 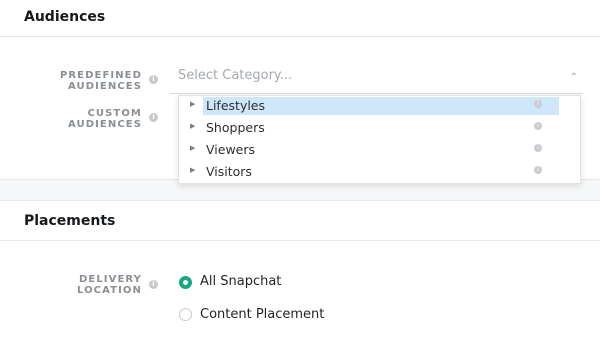 I want to click on dropdown-item-viewers: ▶ Viewers i, so click(x=380, y=150).